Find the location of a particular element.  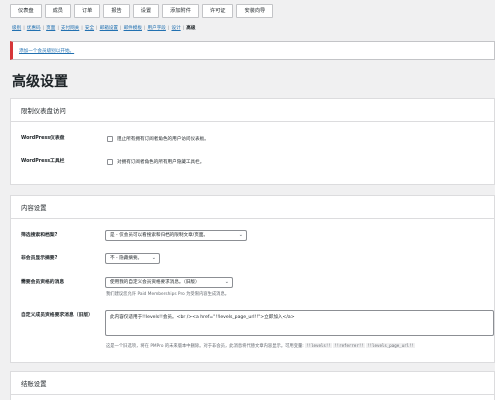

show-excerpts-select: 不 - 隐藏摘要。 ⌄ is located at coordinates (132, 258).